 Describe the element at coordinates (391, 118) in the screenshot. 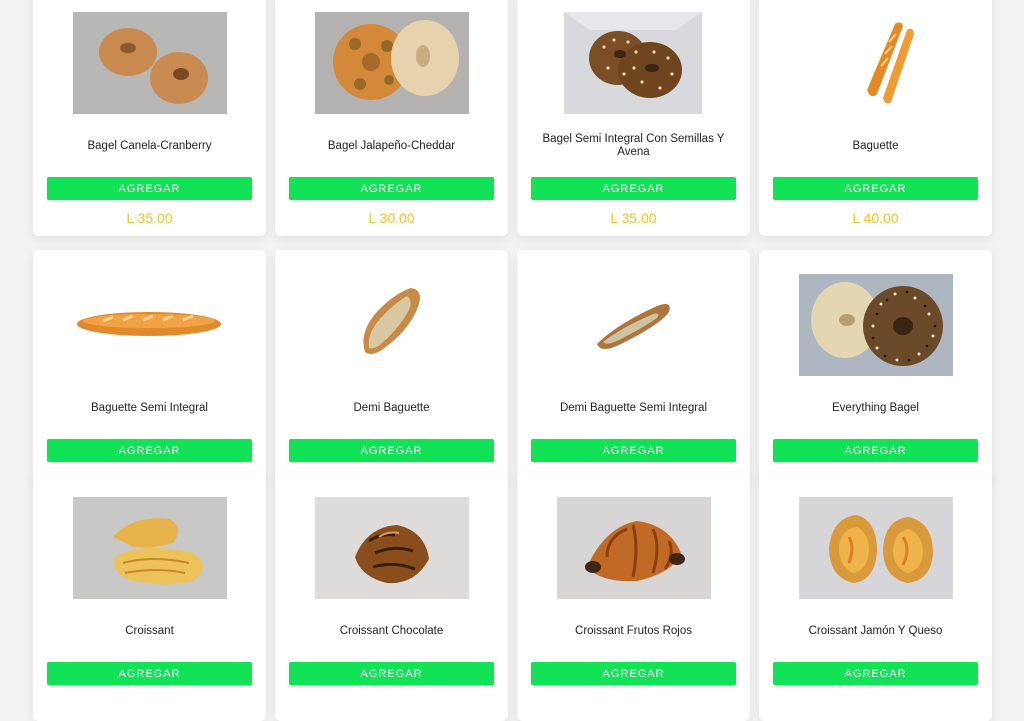

I see `product-card: Bagel Jalapeño-Cheddar AGREGAR L 30.00` at that location.